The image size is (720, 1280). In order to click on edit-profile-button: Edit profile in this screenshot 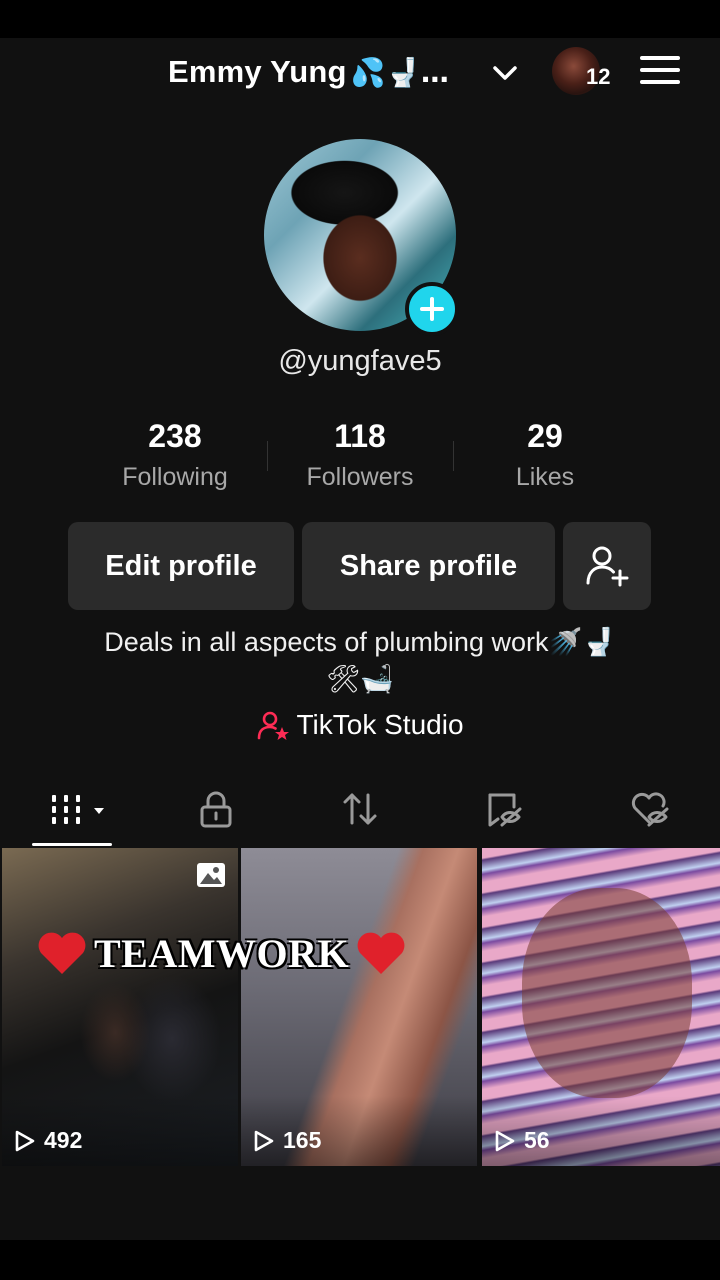, I will do `click(181, 566)`.